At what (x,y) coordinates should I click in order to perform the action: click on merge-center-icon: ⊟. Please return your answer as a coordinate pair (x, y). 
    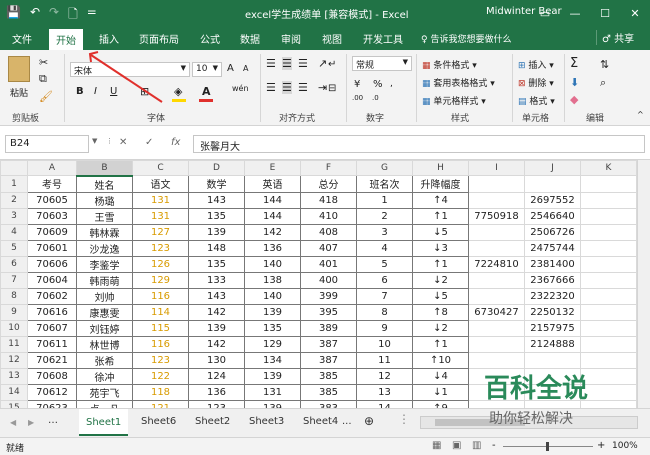
    Looking at the image, I should click on (332, 88).